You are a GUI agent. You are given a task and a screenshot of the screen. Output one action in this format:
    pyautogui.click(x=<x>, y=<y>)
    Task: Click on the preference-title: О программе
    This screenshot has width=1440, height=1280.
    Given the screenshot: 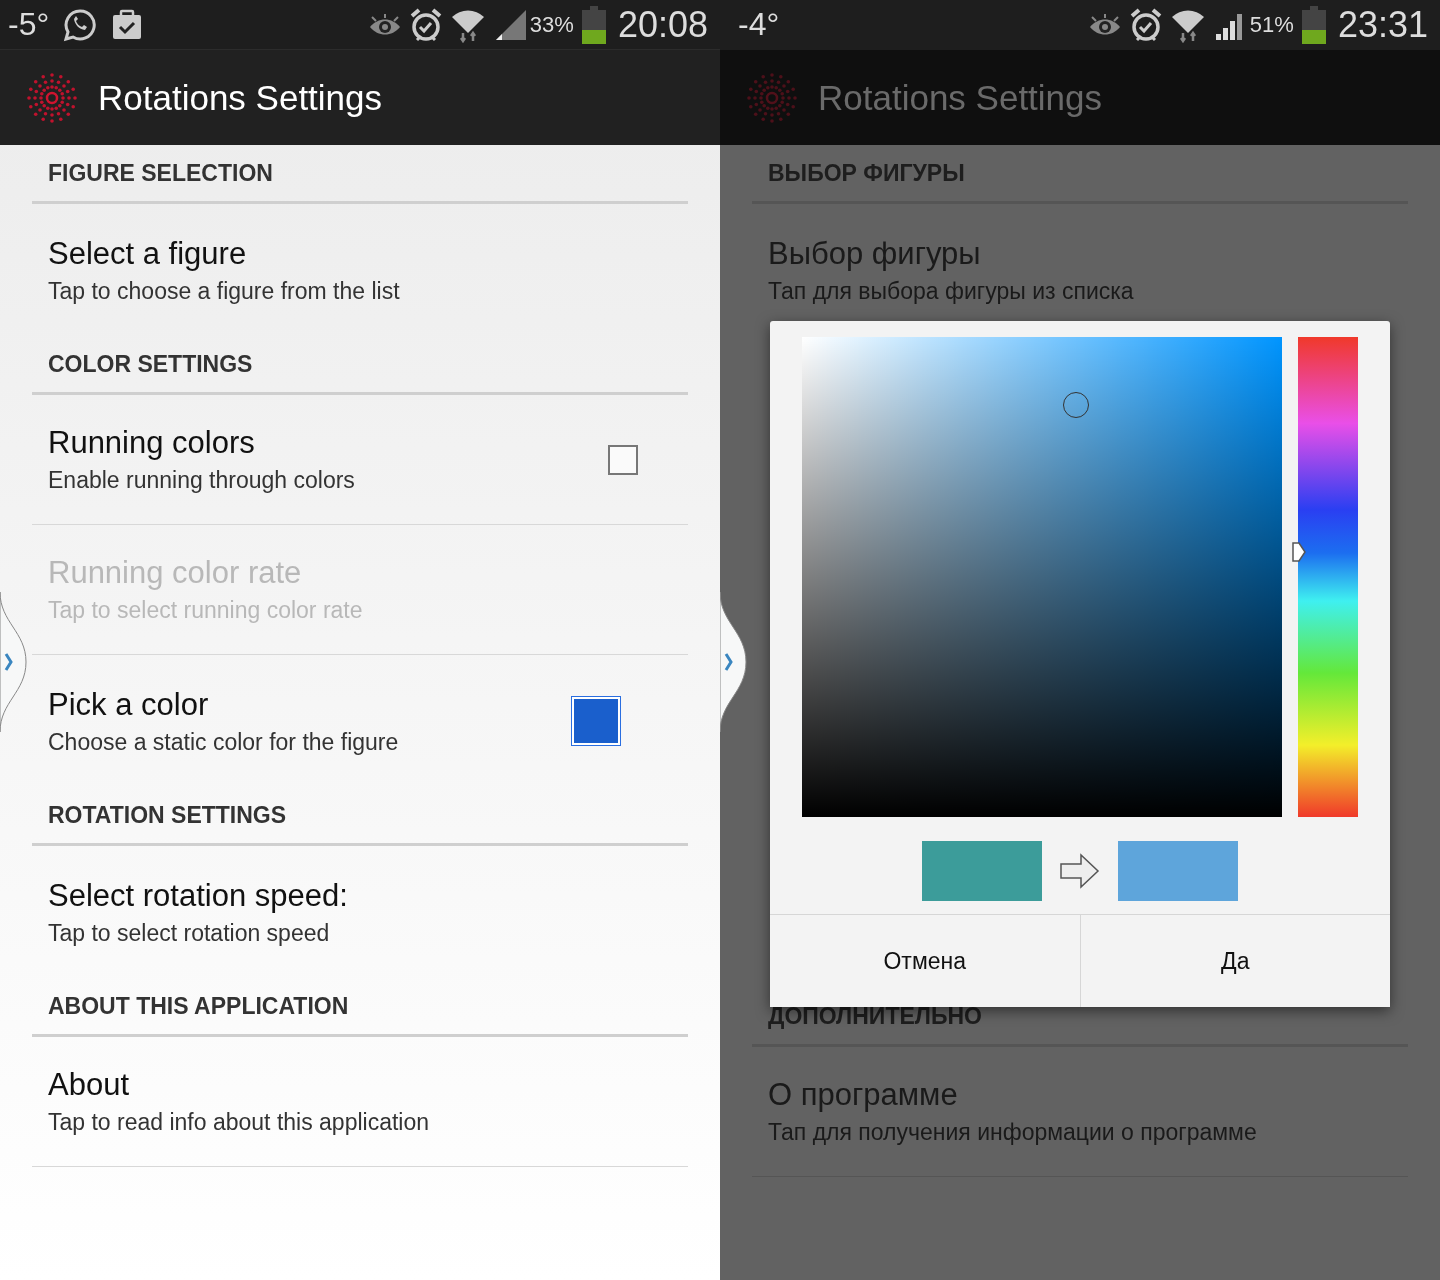 What is the action you would take?
    pyautogui.click(x=863, y=1095)
    